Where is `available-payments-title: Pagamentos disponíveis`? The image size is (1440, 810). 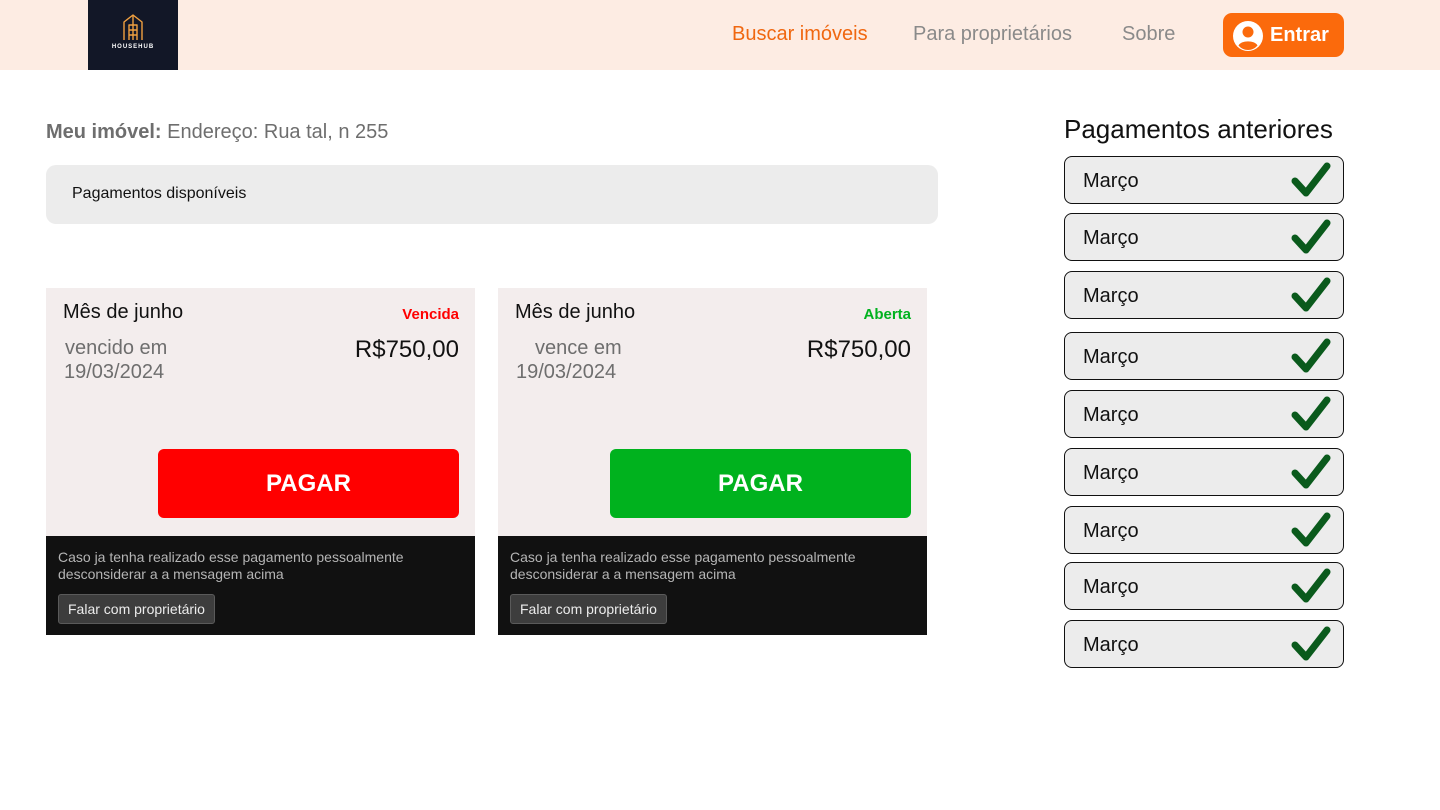 available-payments-title: Pagamentos disponíveis is located at coordinates (159, 193).